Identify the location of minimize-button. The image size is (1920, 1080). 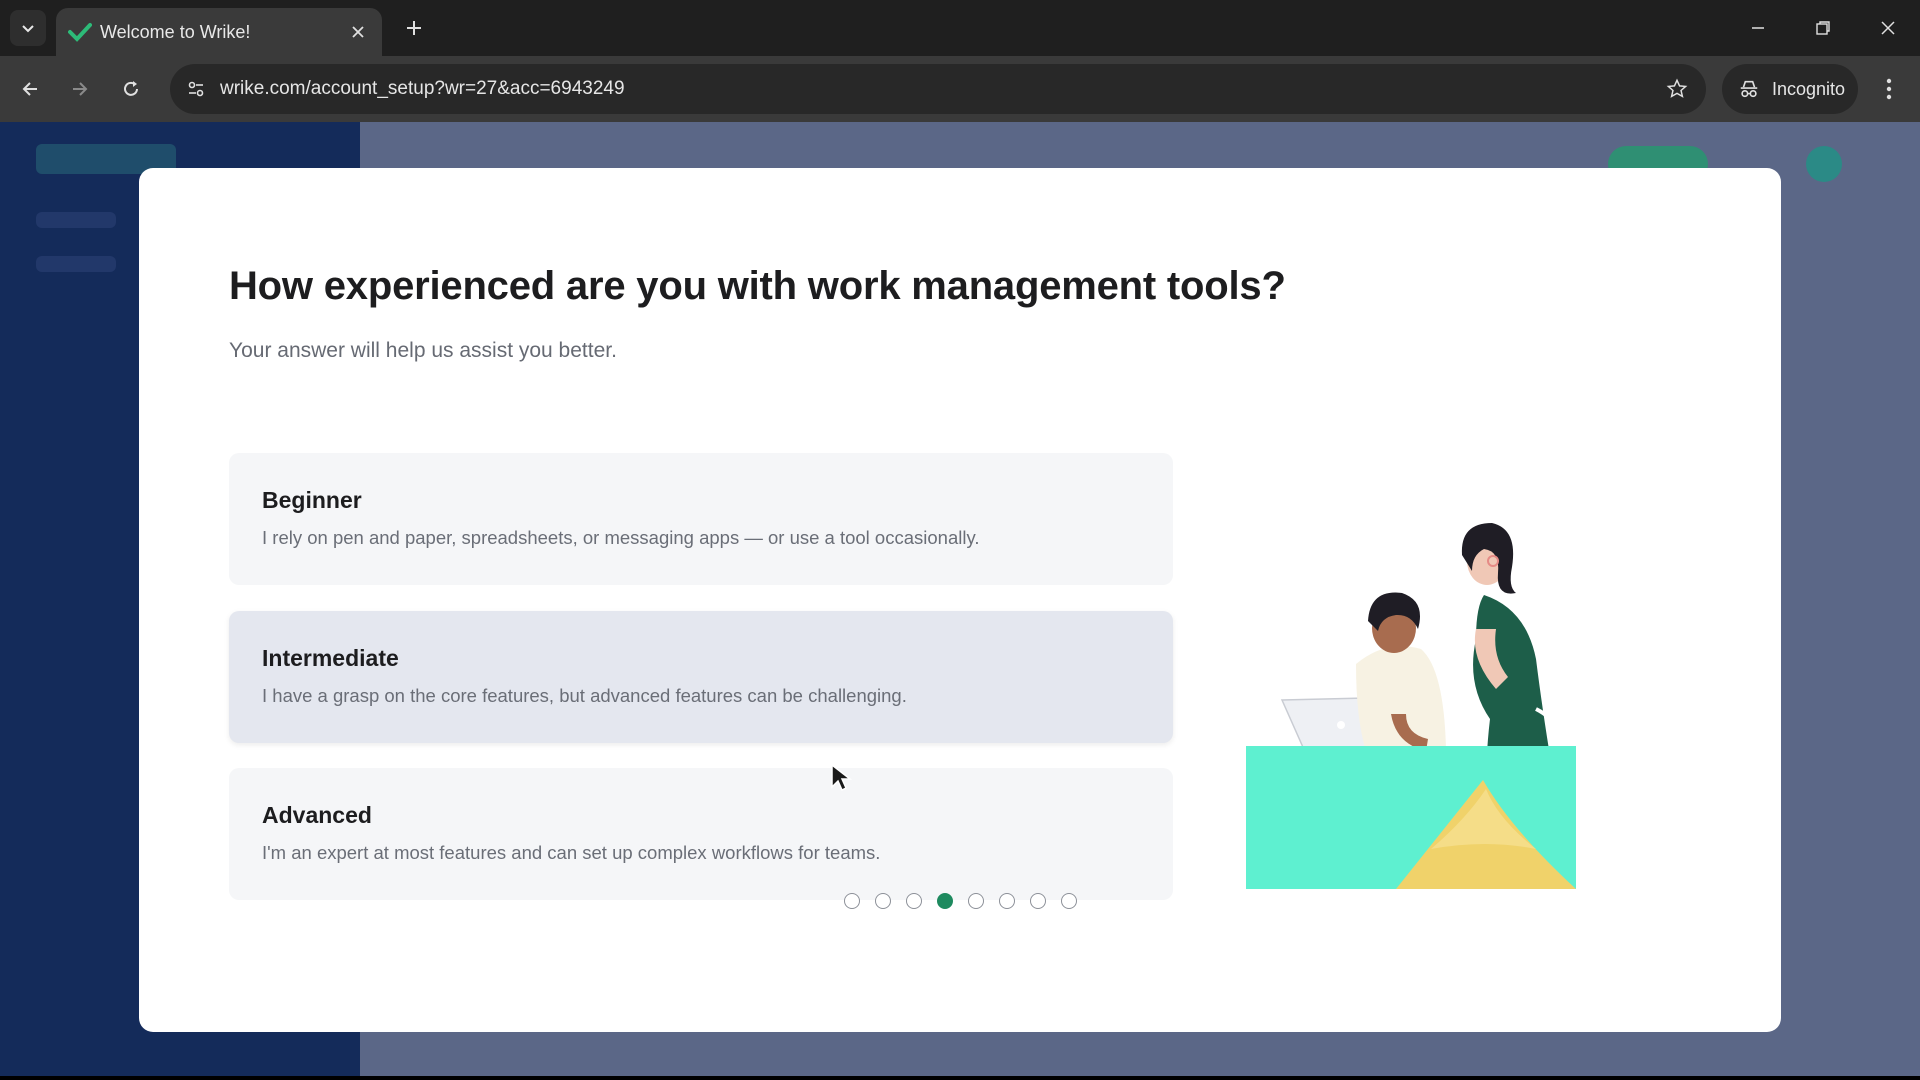
(1758, 28).